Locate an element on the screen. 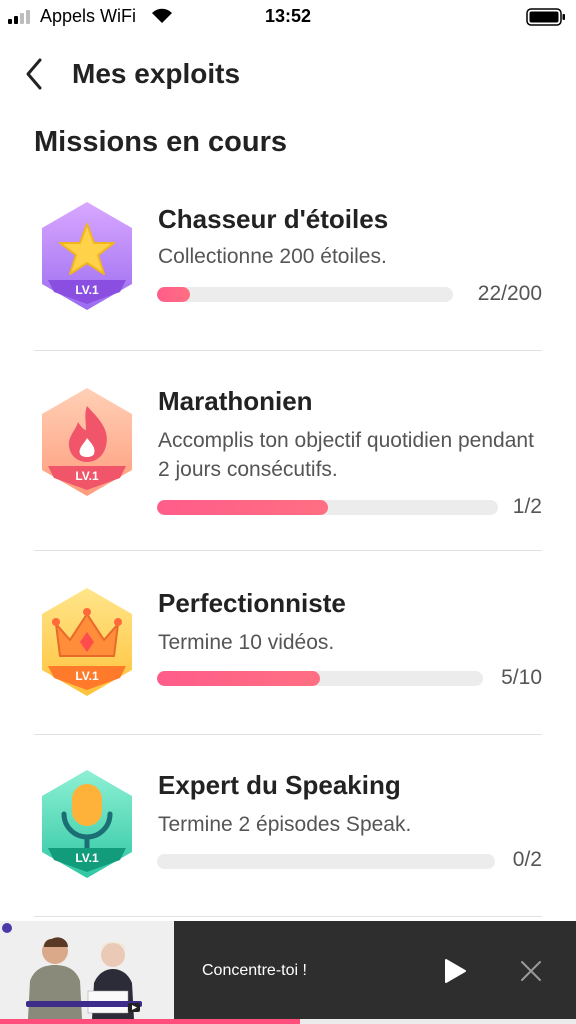  crown-icon: LV.1 is located at coordinates (87, 642).